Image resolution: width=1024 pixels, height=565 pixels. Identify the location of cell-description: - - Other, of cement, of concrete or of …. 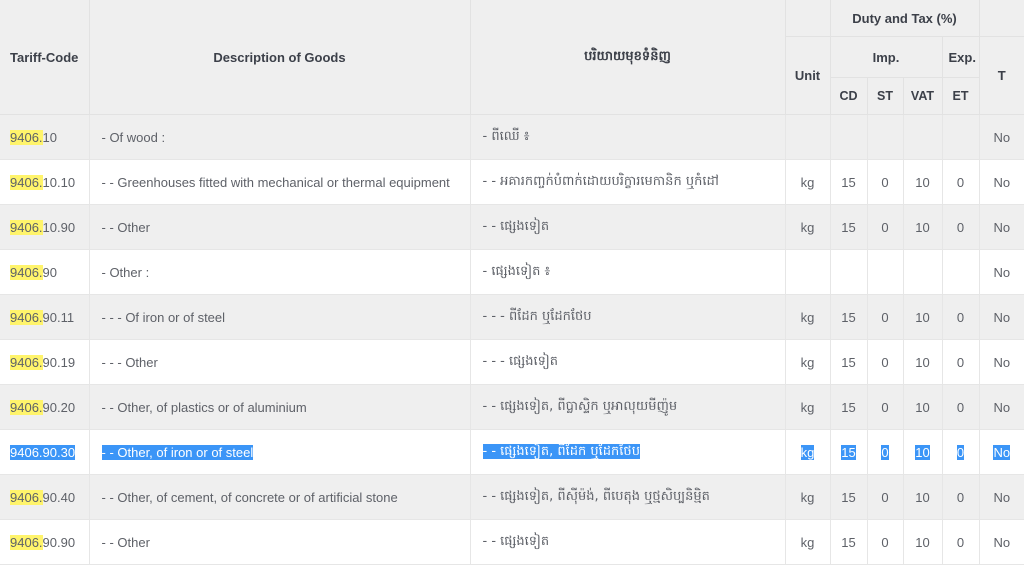
(280, 497).